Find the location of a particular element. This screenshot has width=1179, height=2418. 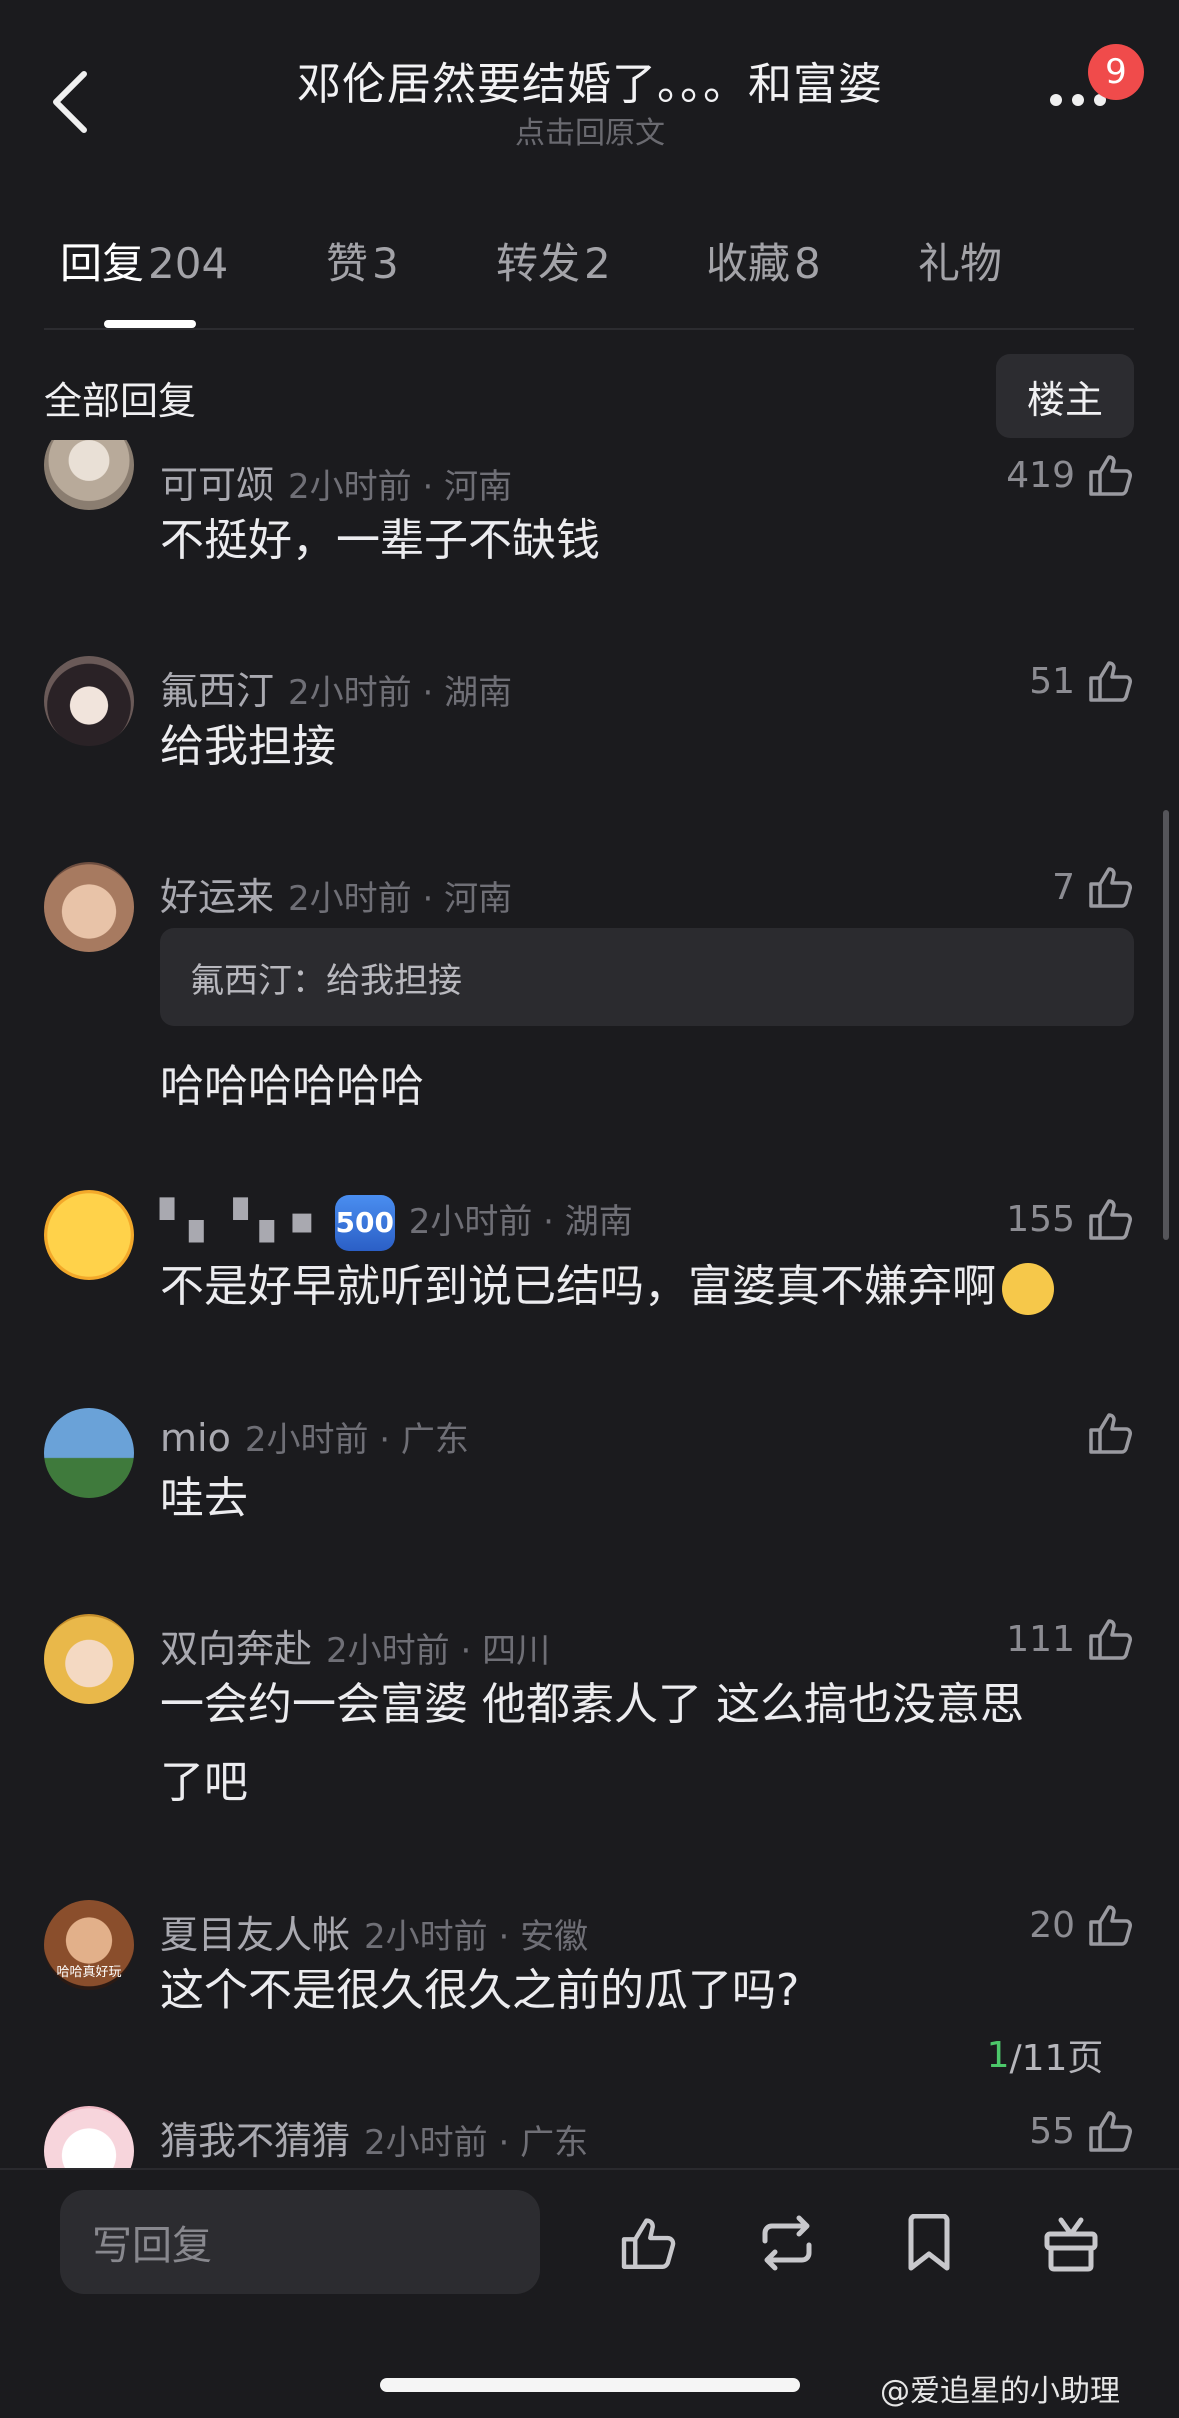

tab-favorites: 收藏8 is located at coordinates (763, 260).